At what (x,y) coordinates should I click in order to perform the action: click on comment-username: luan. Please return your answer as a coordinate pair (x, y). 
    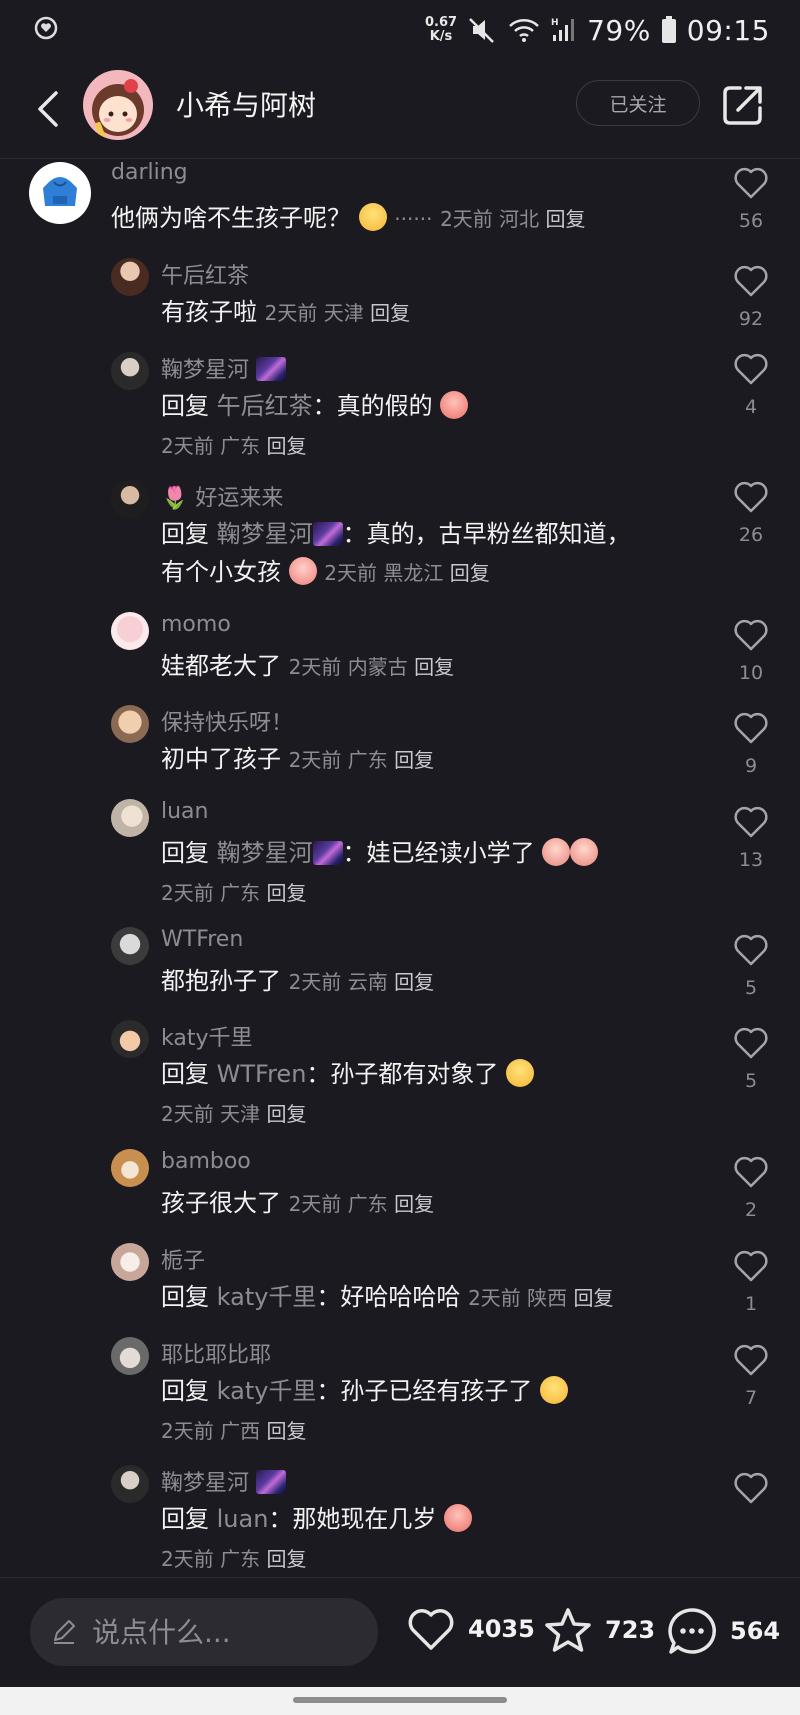
    Looking at the image, I should click on (184, 811).